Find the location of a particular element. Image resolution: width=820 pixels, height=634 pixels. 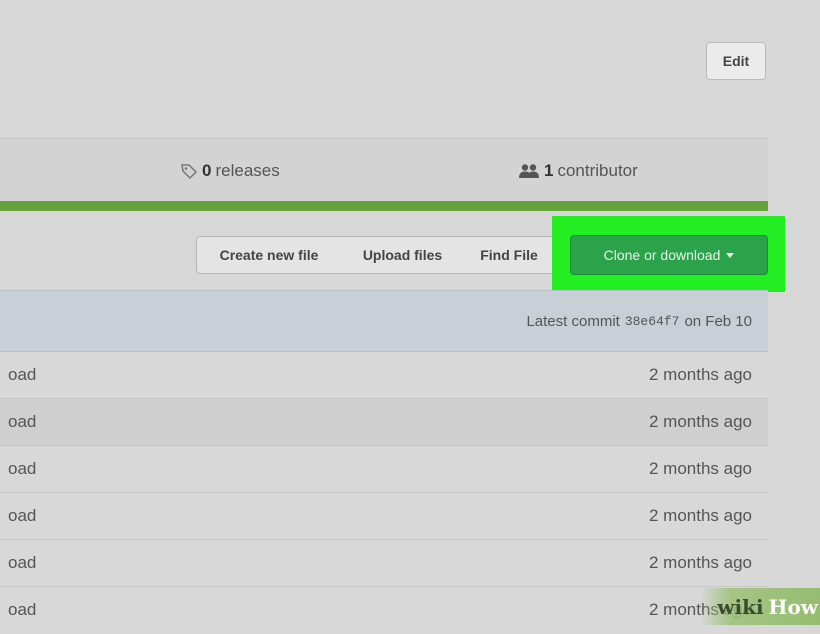

contributors-label: contributor is located at coordinates (597, 170).